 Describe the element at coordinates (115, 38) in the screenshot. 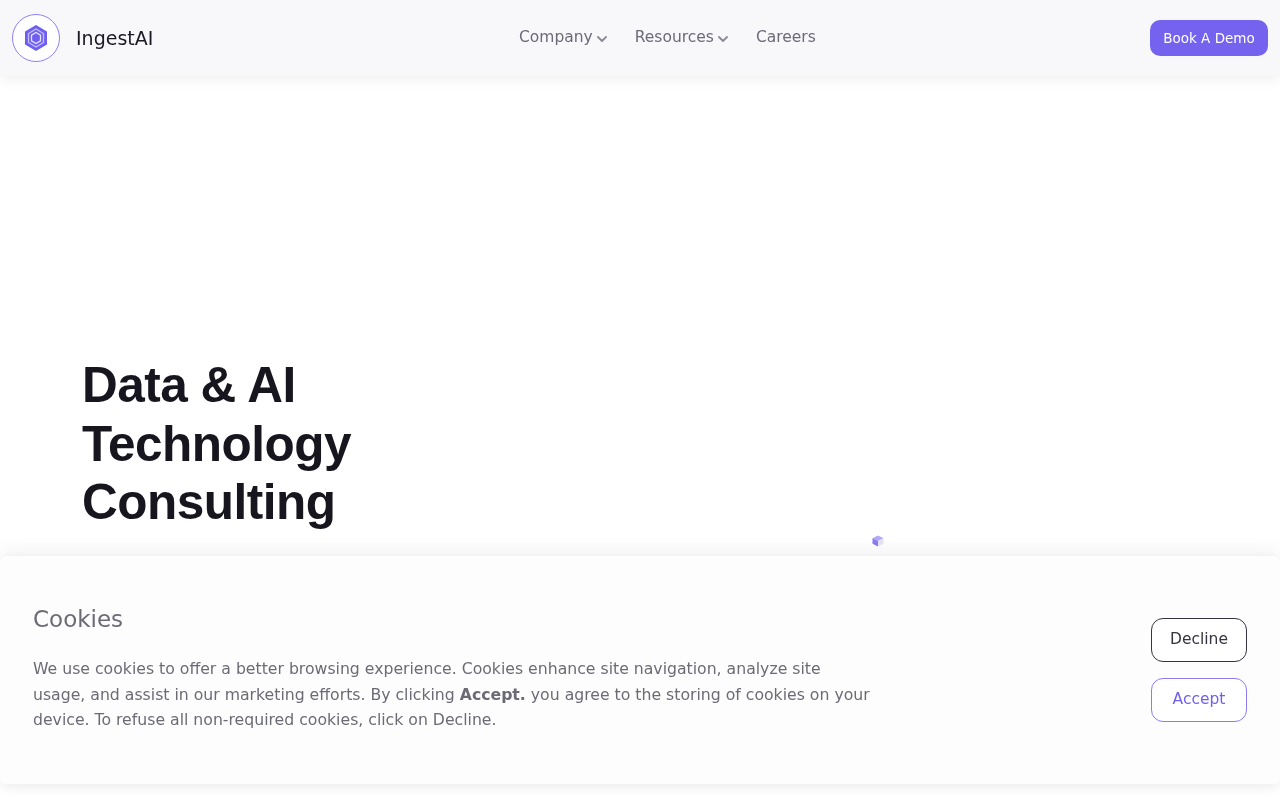

I see `logo-text: IngestAI` at that location.